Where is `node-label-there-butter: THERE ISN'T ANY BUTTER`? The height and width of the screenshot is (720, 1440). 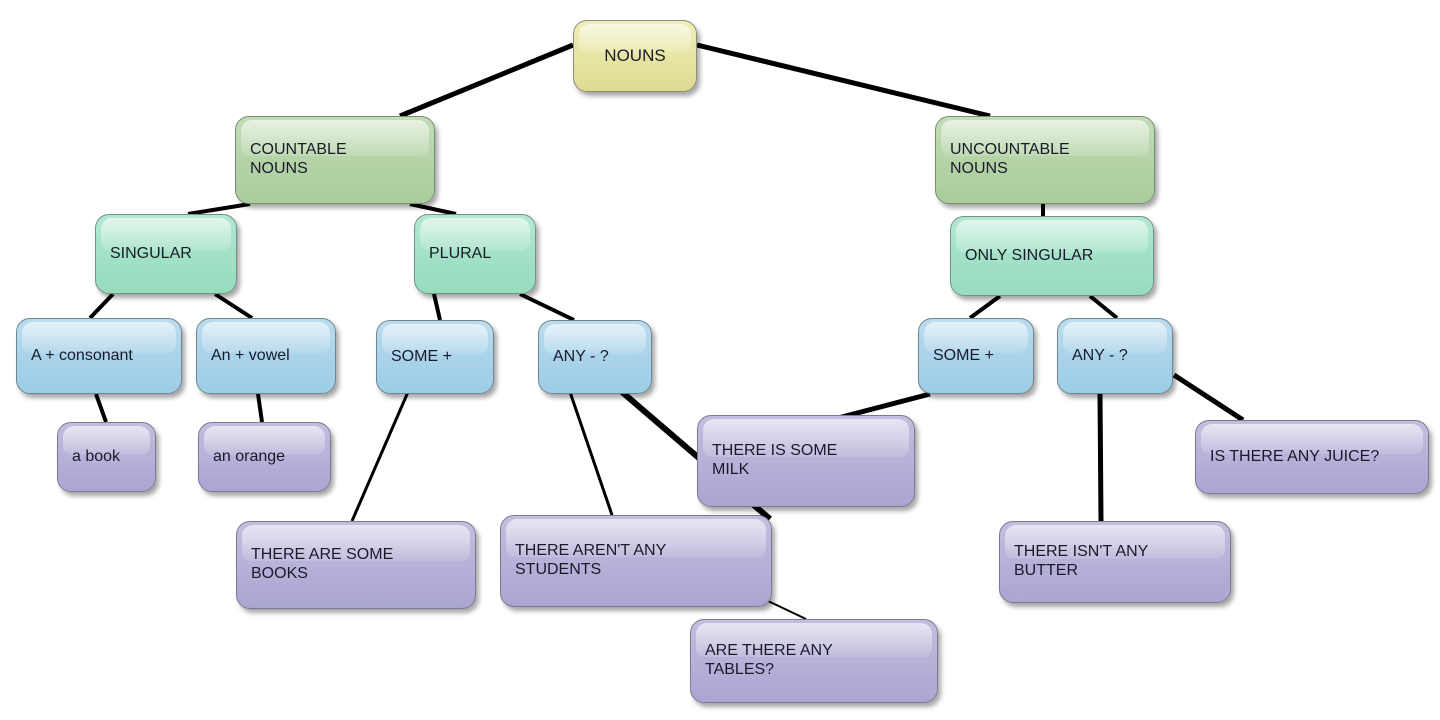 node-label-there-butter: THERE ISN'T ANY BUTTER is located at coordinates (1081, 561).